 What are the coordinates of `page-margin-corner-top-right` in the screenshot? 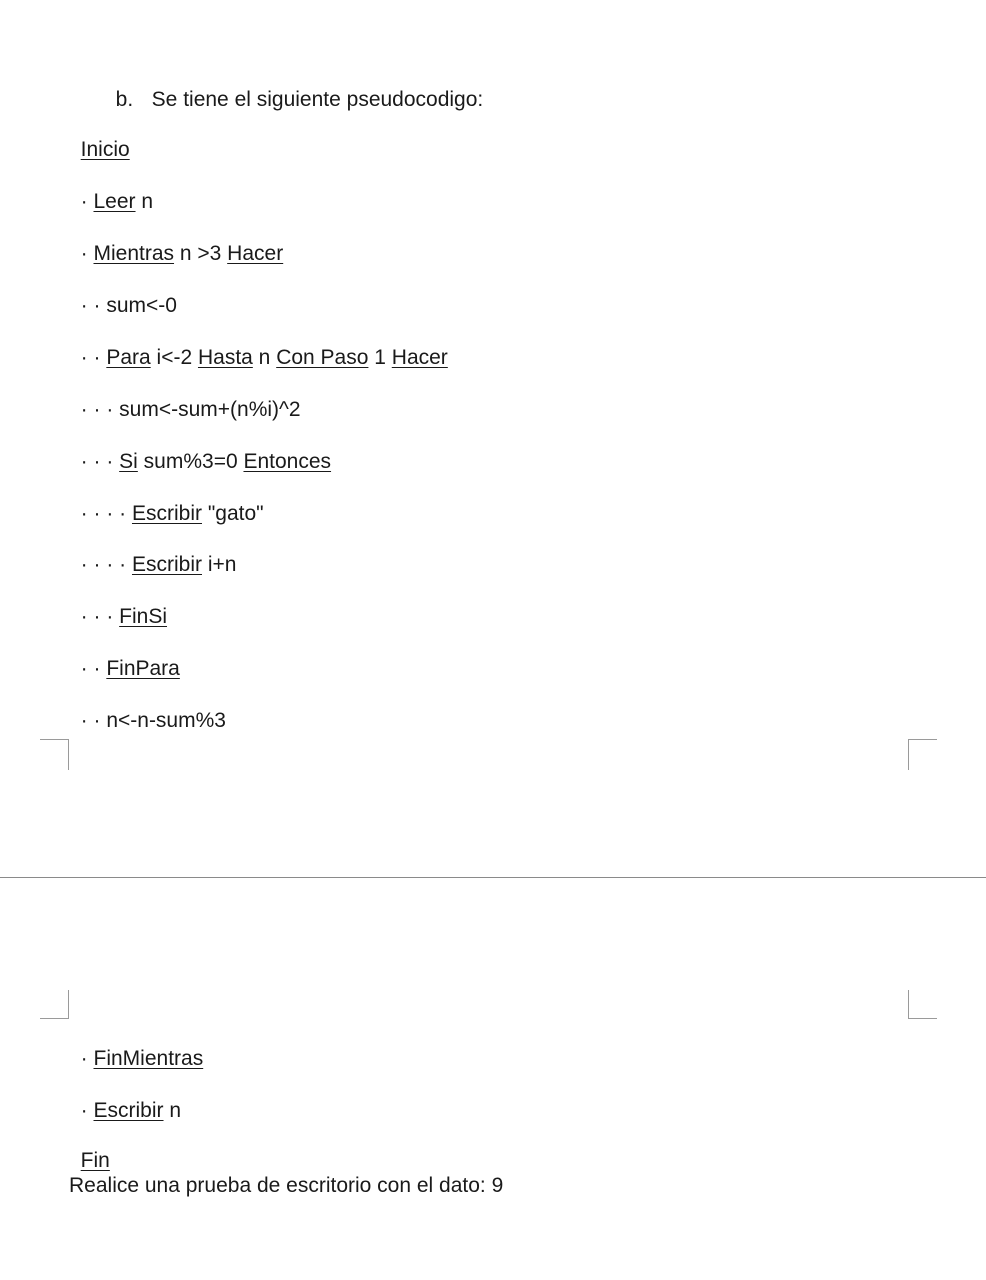 It's located at (922, 754).